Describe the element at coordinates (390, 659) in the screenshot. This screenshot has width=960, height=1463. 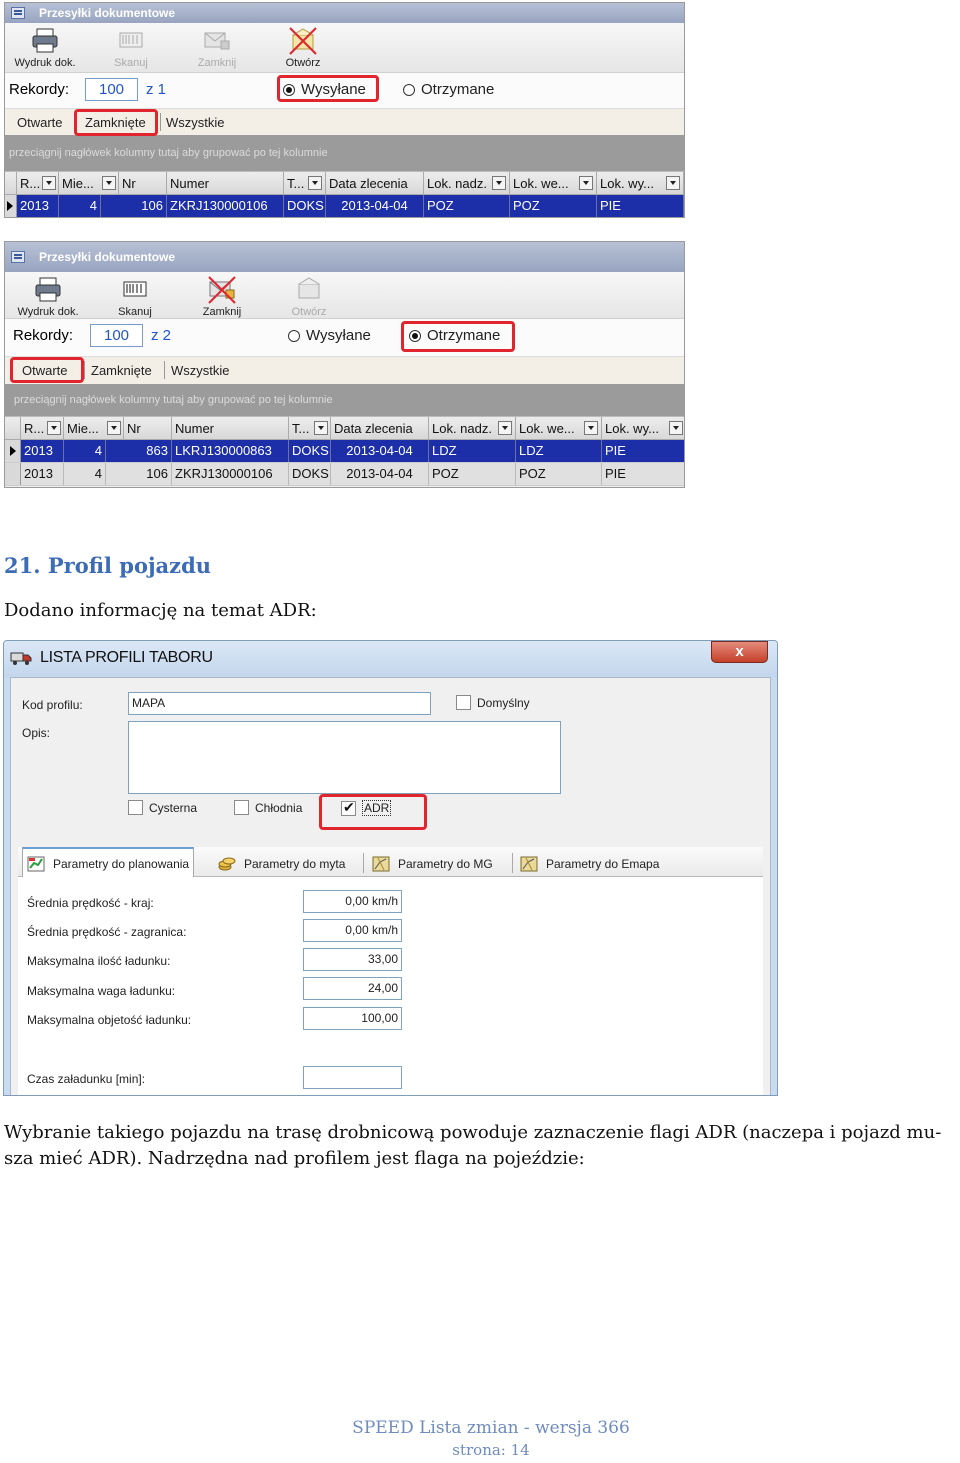
I see `dialog-titlebar: LISTA PROFILI TABORU x` at that location.